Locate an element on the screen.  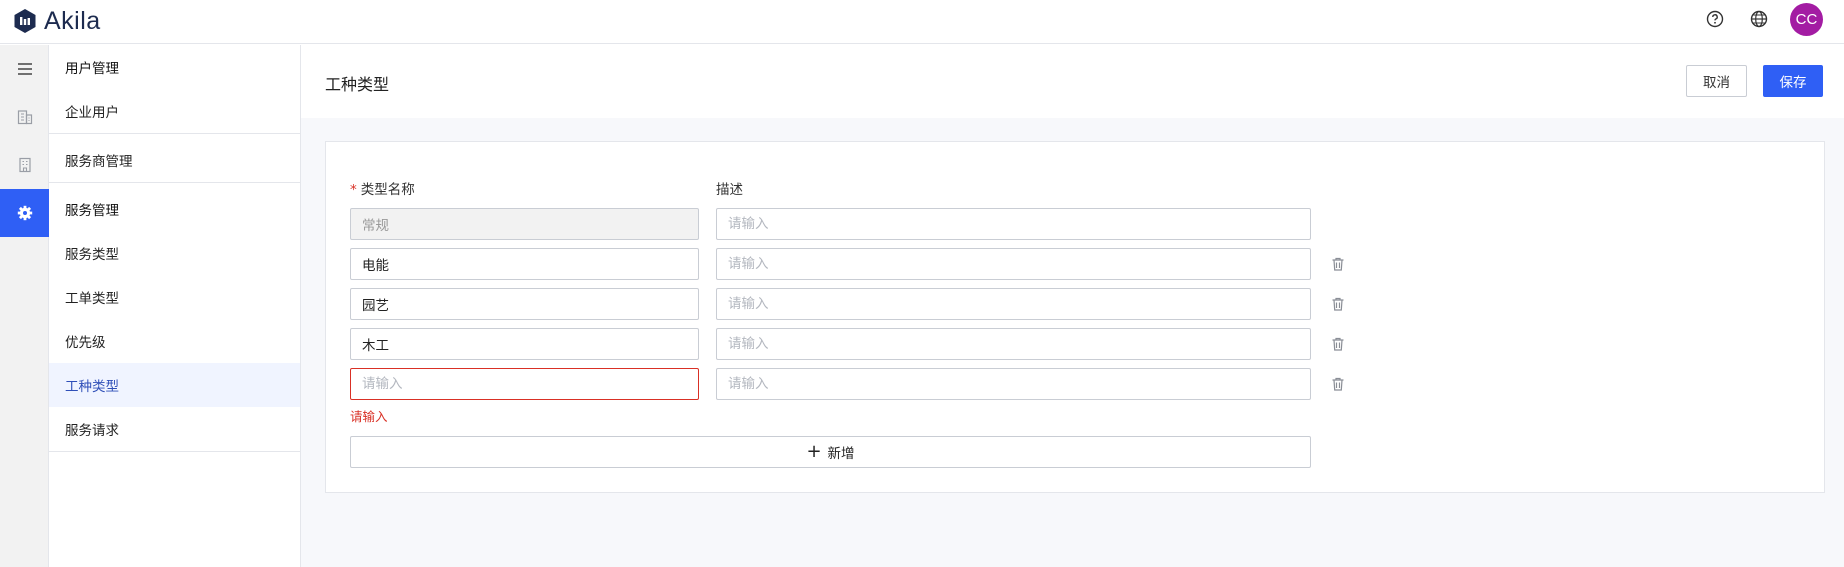
enterprise-building-icon is located at coordinates (24, 117).